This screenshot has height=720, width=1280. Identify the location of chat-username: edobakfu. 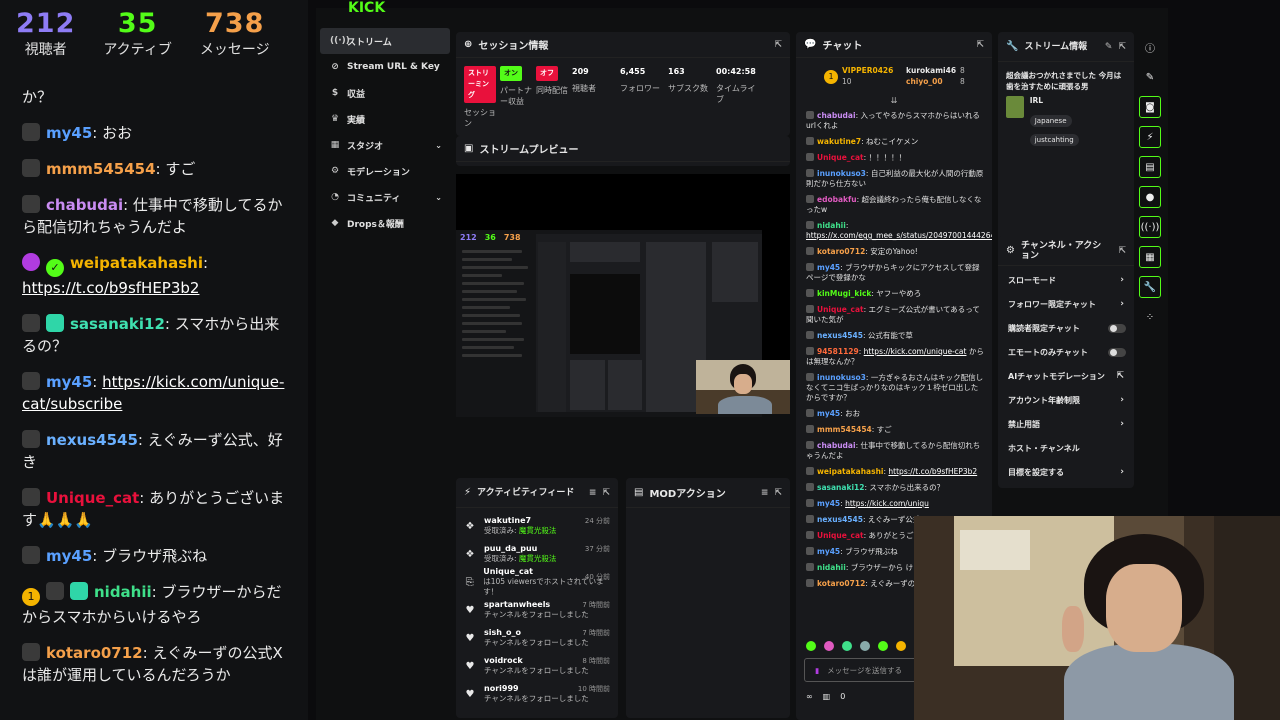
(837, 199).